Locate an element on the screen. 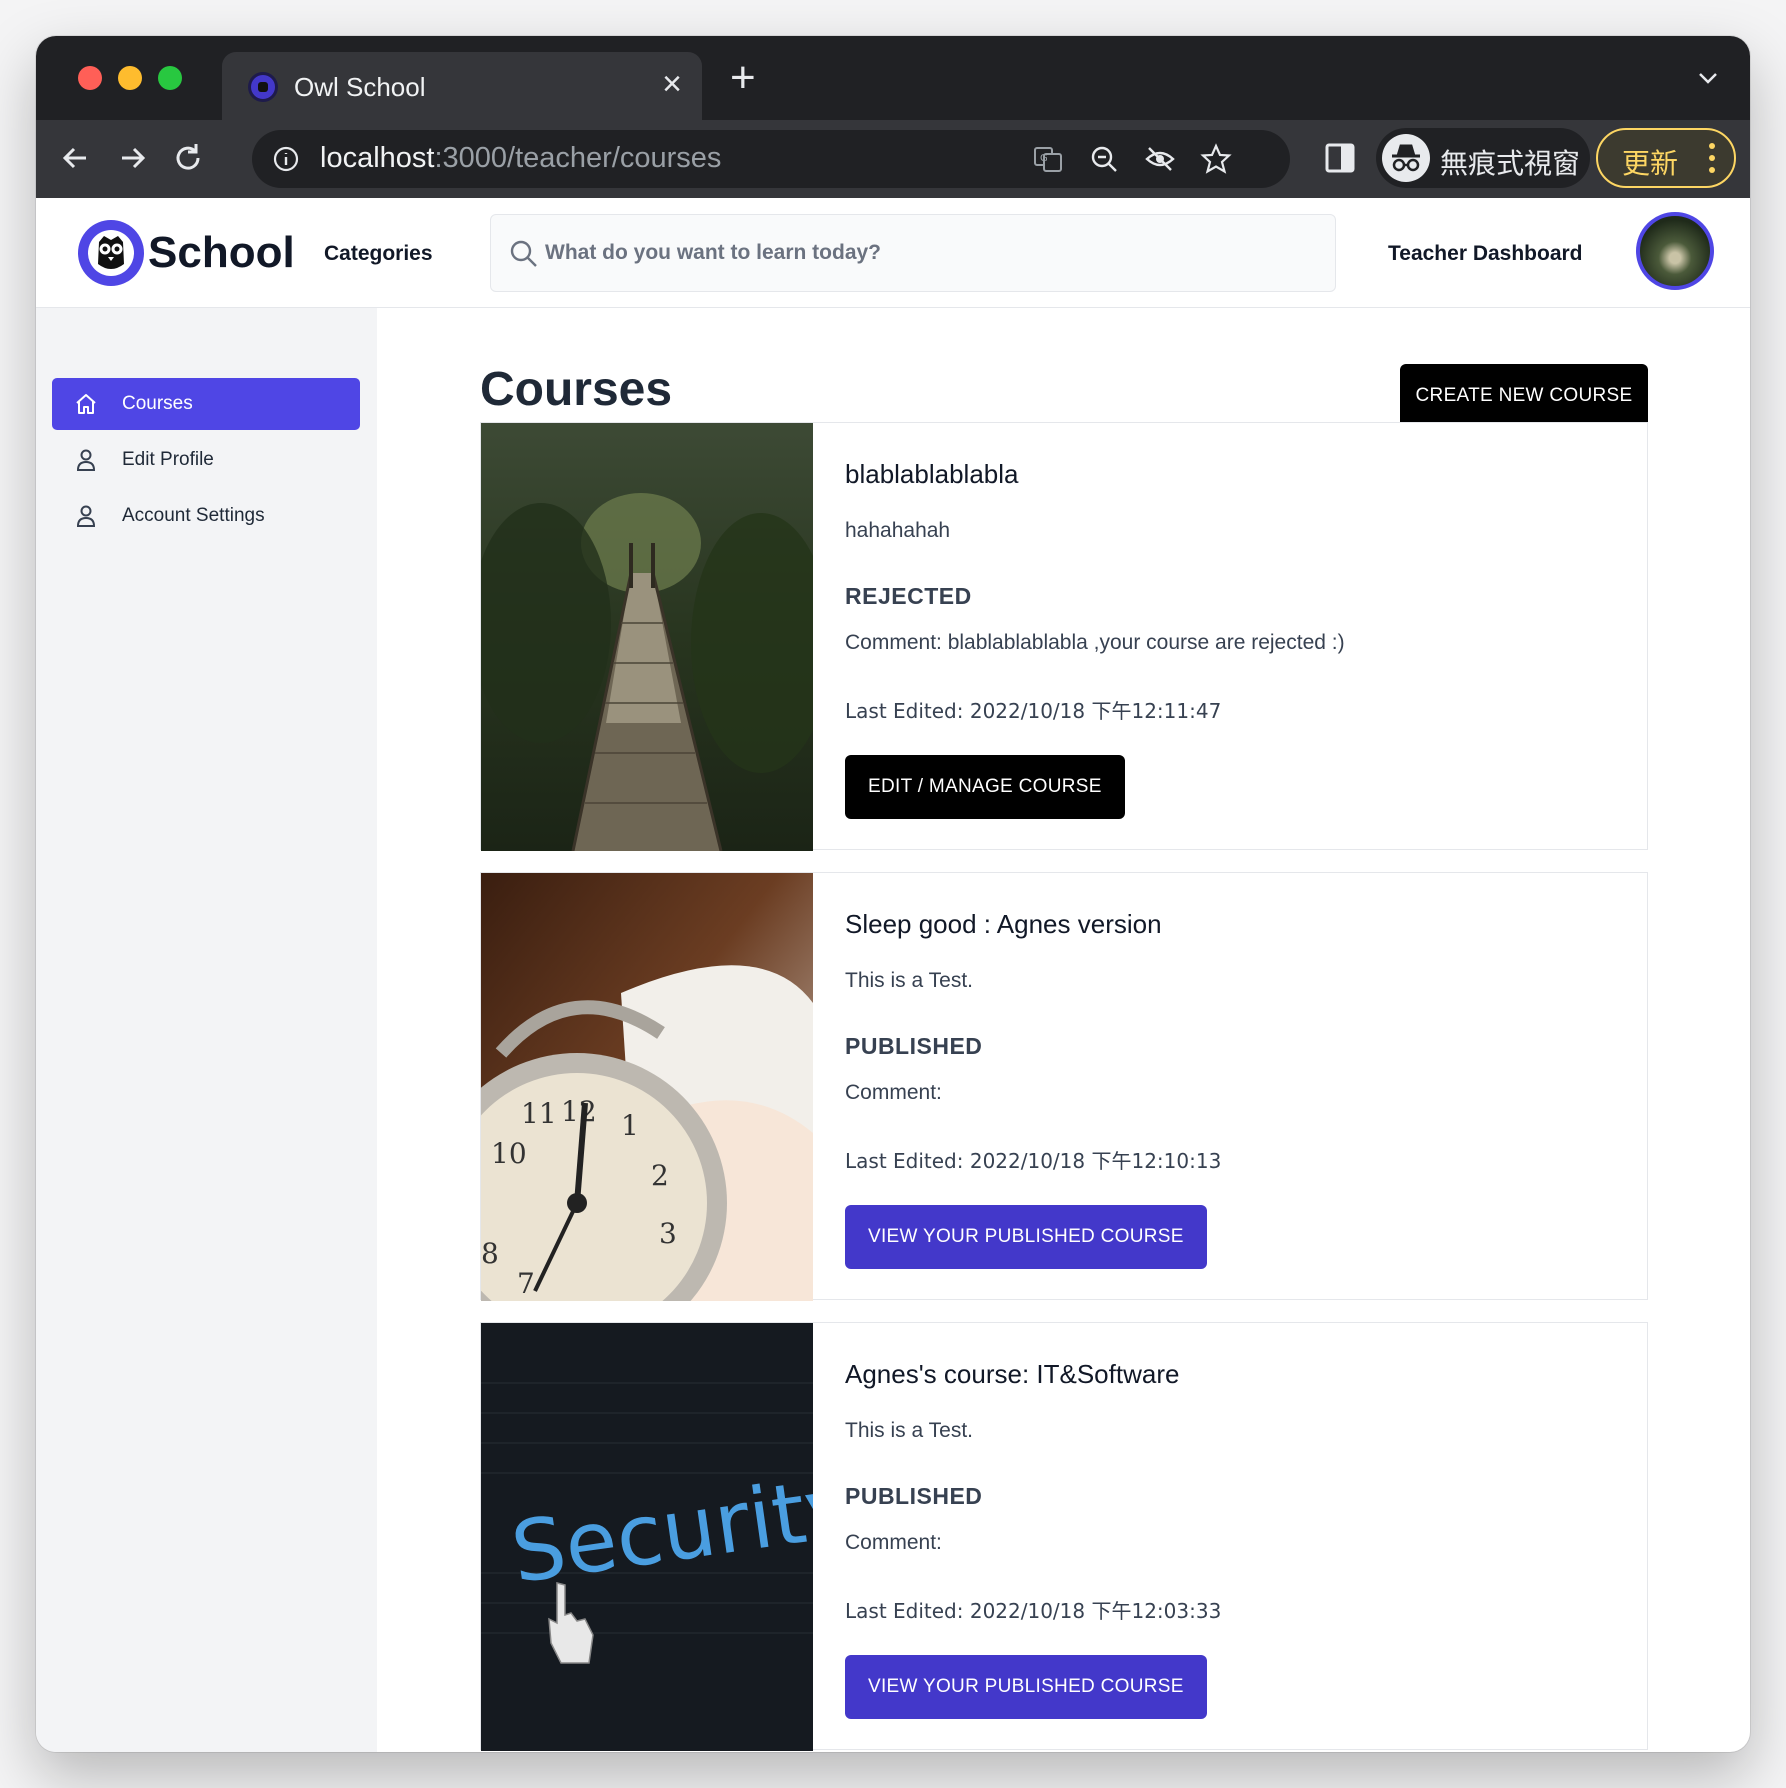 The height and width of the screenshot is (1788, 1786). svg-text: 1 is located at coordinates (630, 1125).